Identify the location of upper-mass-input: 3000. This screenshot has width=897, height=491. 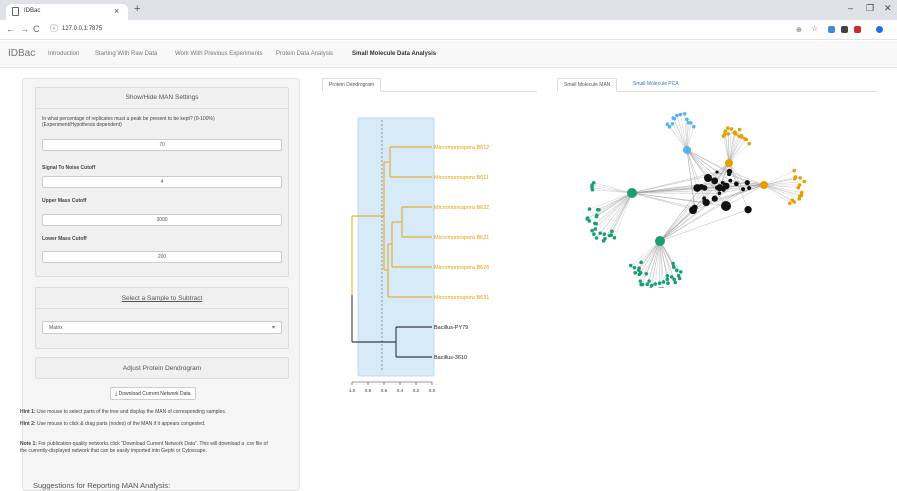
(162, 220).